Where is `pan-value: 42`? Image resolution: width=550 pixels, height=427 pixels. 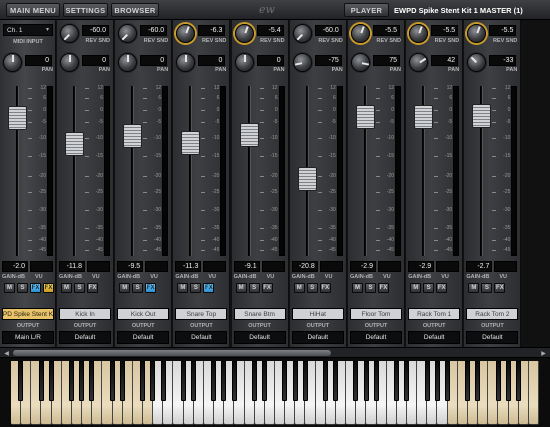 pan-value: 42 is located at coordinates (445, 60).